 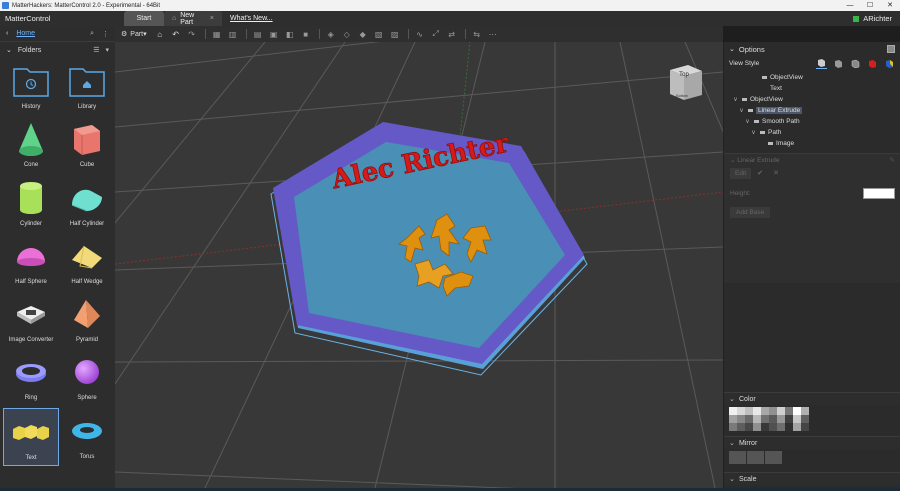 I want to click on height-input, so click(x=879, y=193).